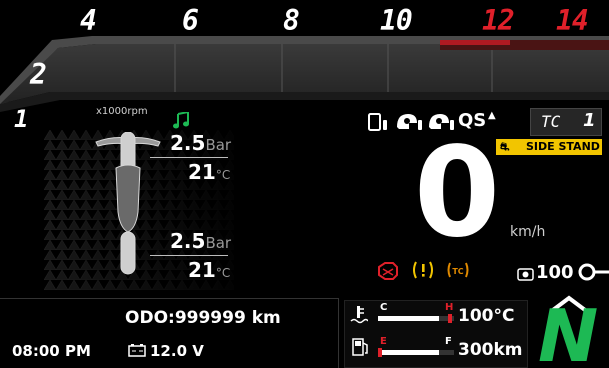 The height and width of the screenshot is (368, 609). Describe the element at coordinates (51, 351) in the screenshot. I see `clock-time: 08:00 PM` at that location.